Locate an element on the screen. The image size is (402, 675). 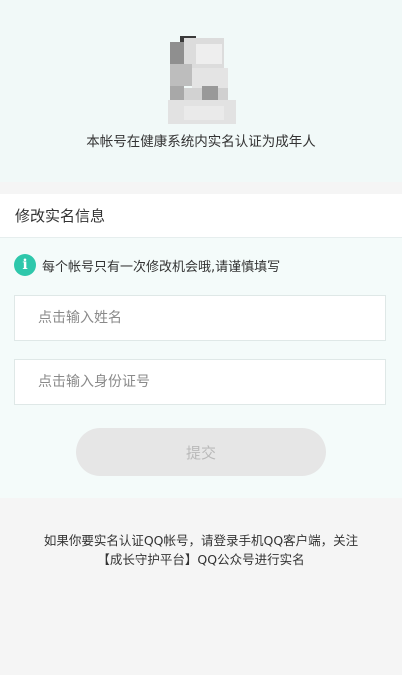
submit-button: 提交 is located at coordinates (201, 452).